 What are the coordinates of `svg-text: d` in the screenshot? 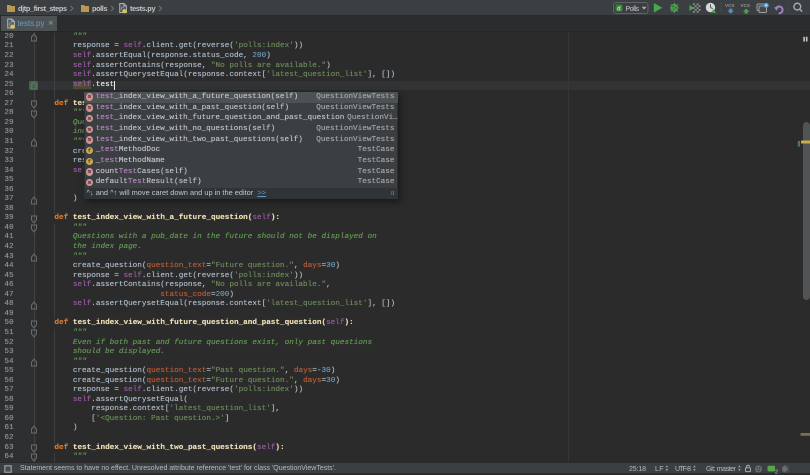 It's located at (619, 9).